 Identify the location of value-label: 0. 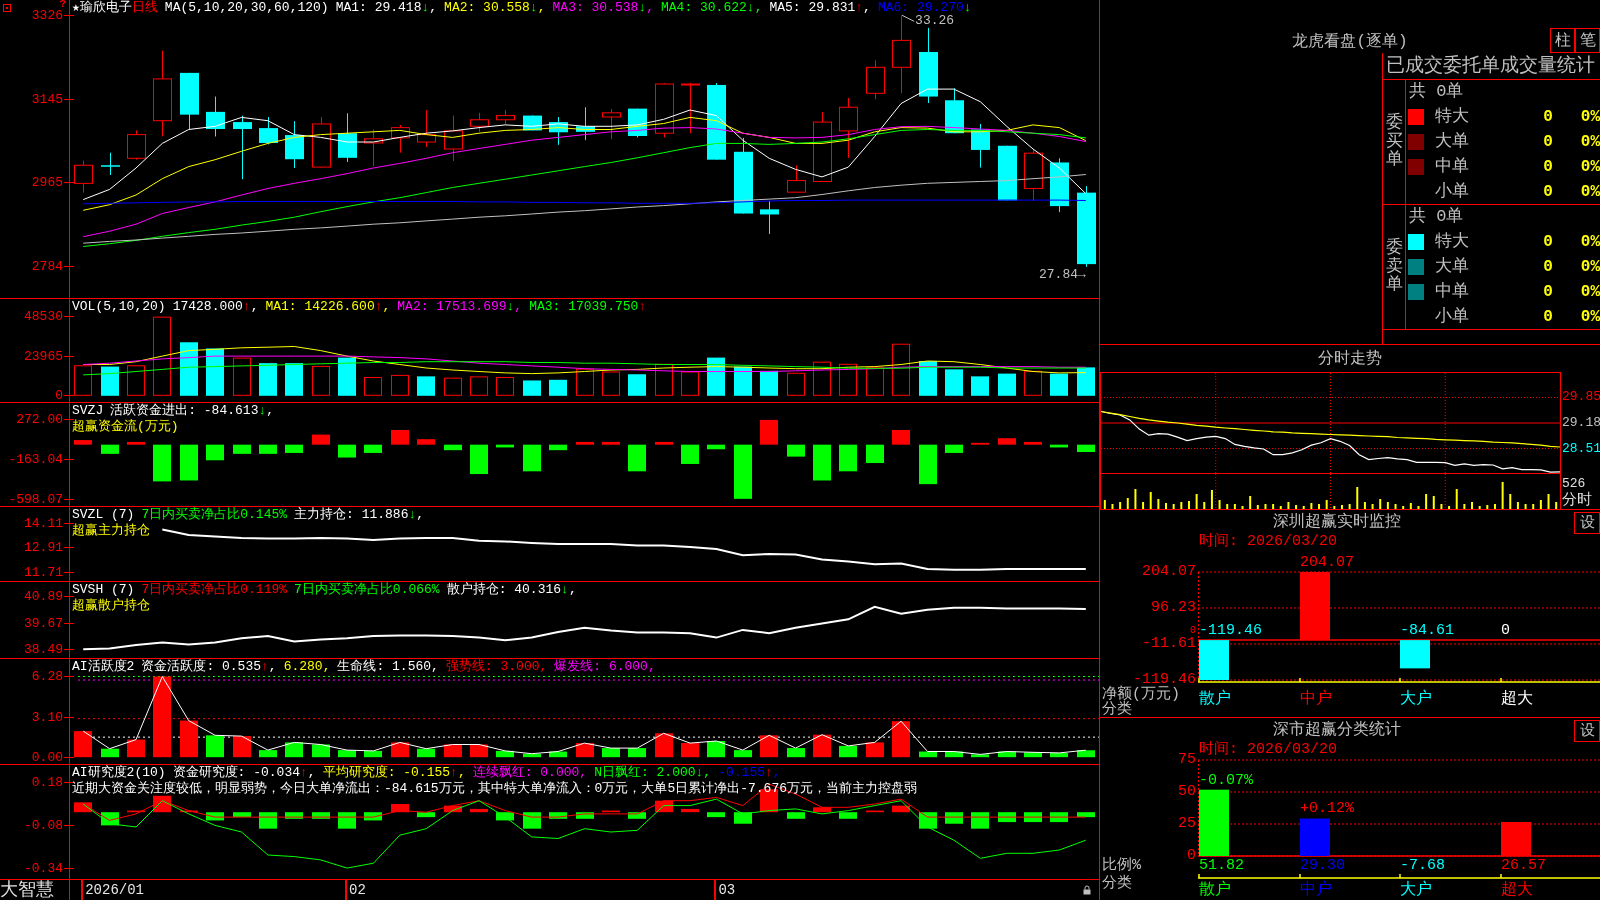
(1505, 631).